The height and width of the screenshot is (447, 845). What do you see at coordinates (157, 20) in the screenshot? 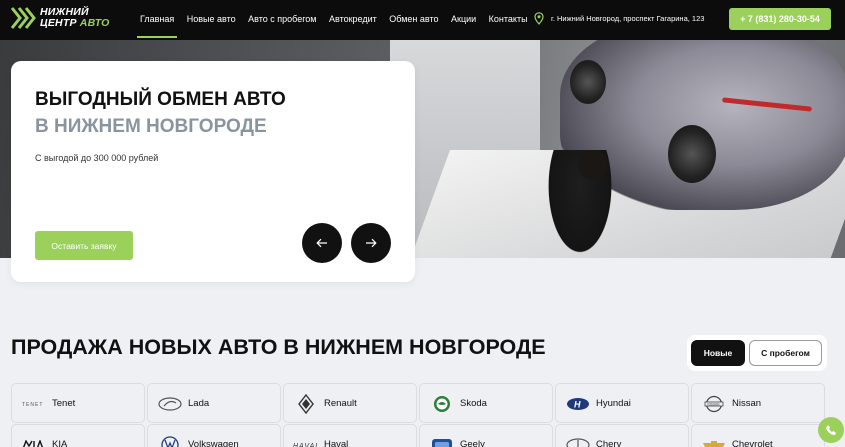
I see `nav-item-home: Главная` at bounding box center [157, 20].